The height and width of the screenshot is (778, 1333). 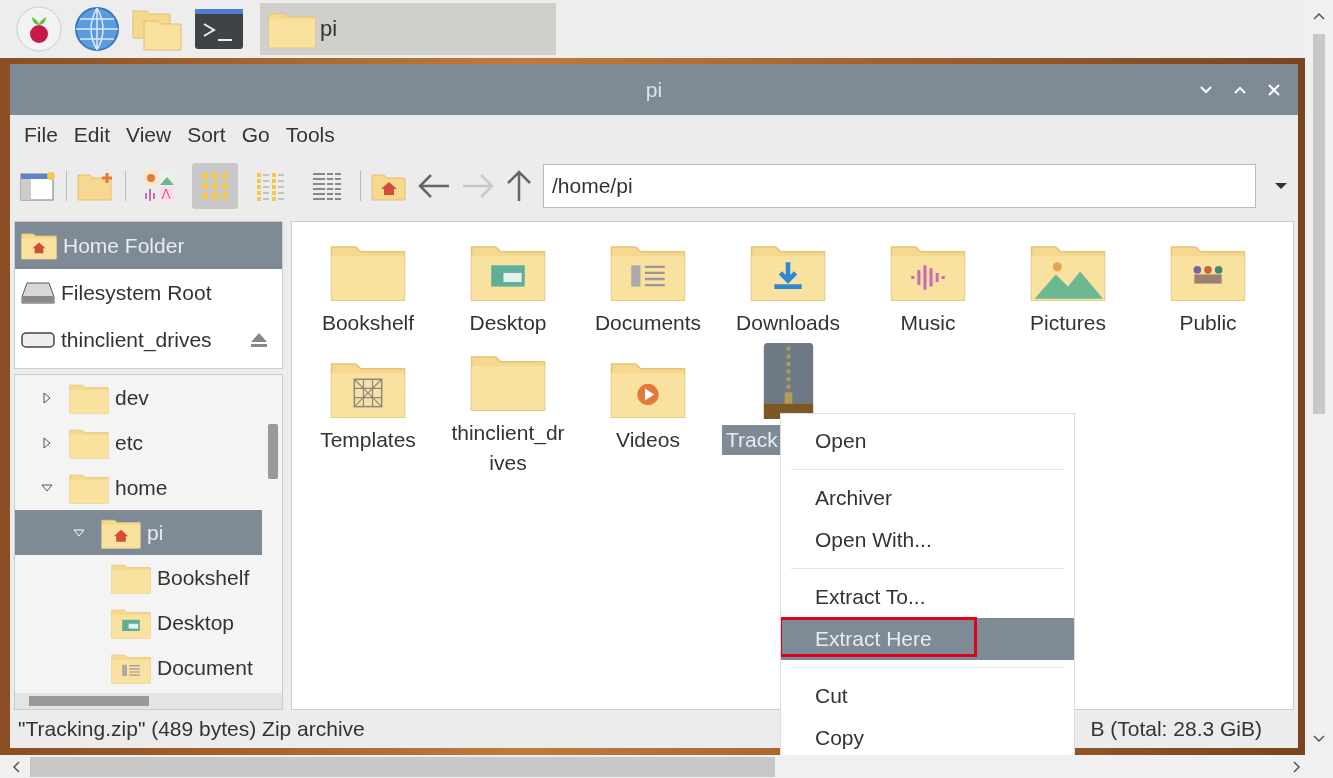 I want to click on menu-item: Tools, so click(x=310, y=135).